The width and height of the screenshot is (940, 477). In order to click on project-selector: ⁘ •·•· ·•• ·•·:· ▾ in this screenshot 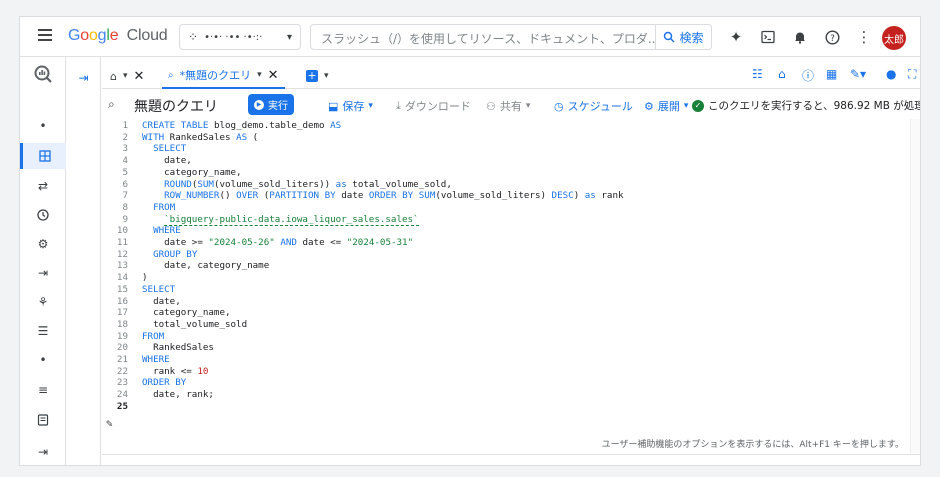, I will do `click(240, 37)`.